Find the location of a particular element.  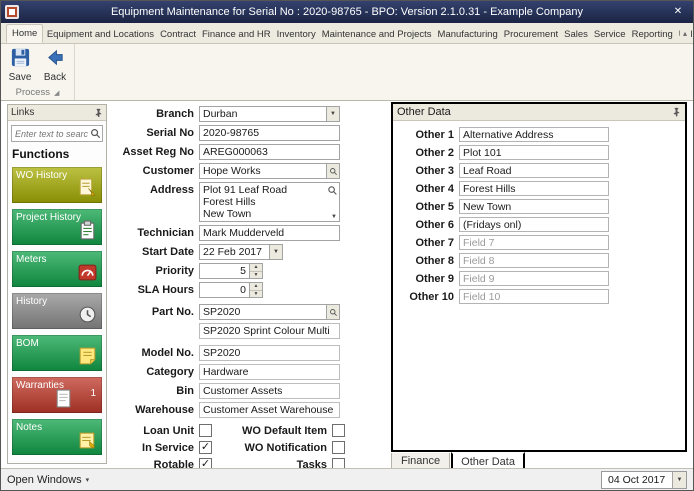

other-1-field: Alternative Address is located at coordinates (534, 134).